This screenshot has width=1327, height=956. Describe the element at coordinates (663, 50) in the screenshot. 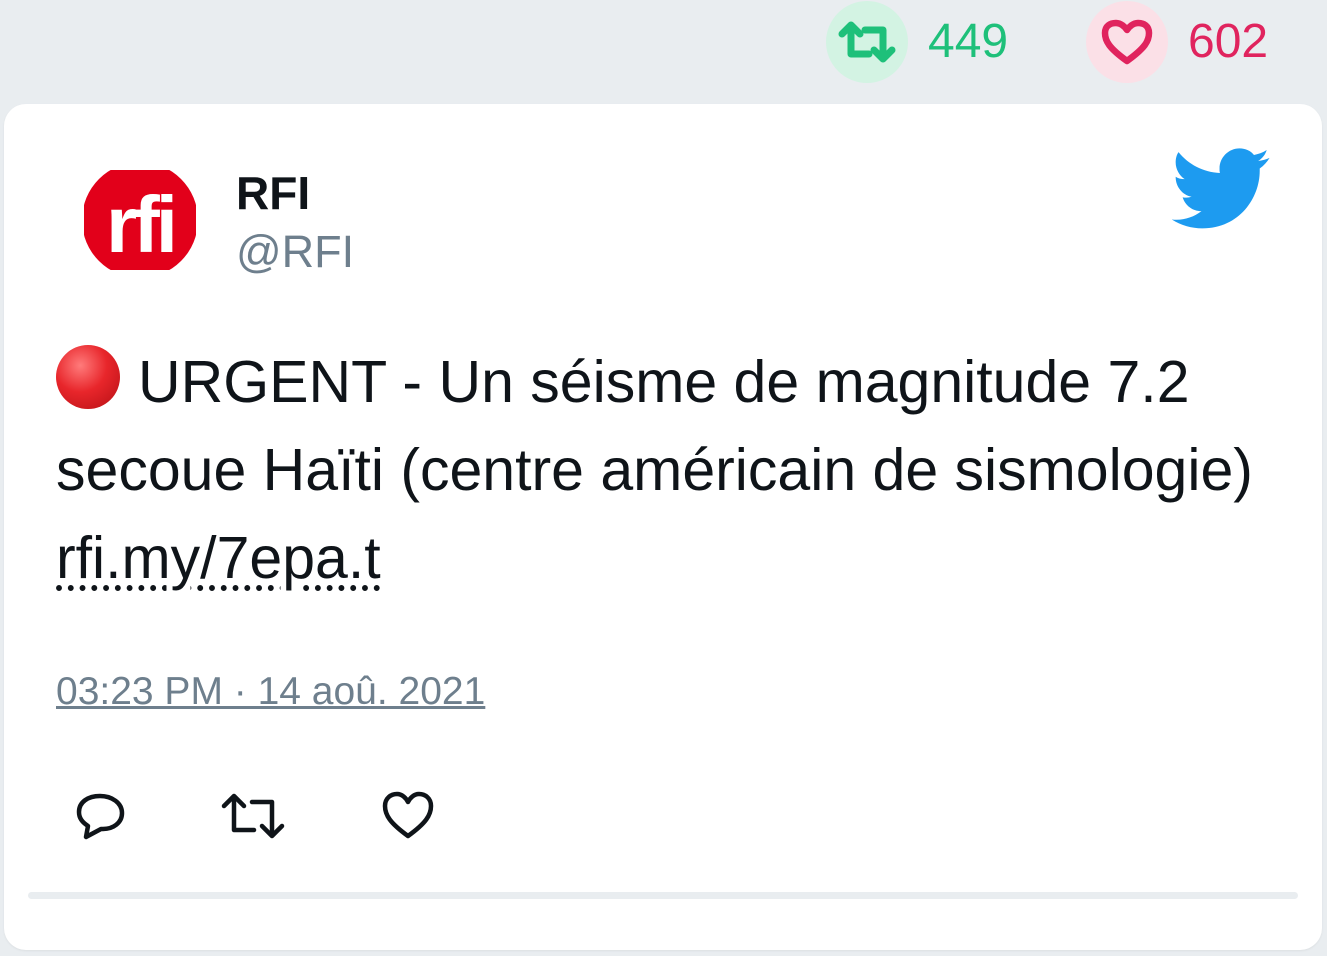

I see `engagement-stats-bar: 449 602` at that location.